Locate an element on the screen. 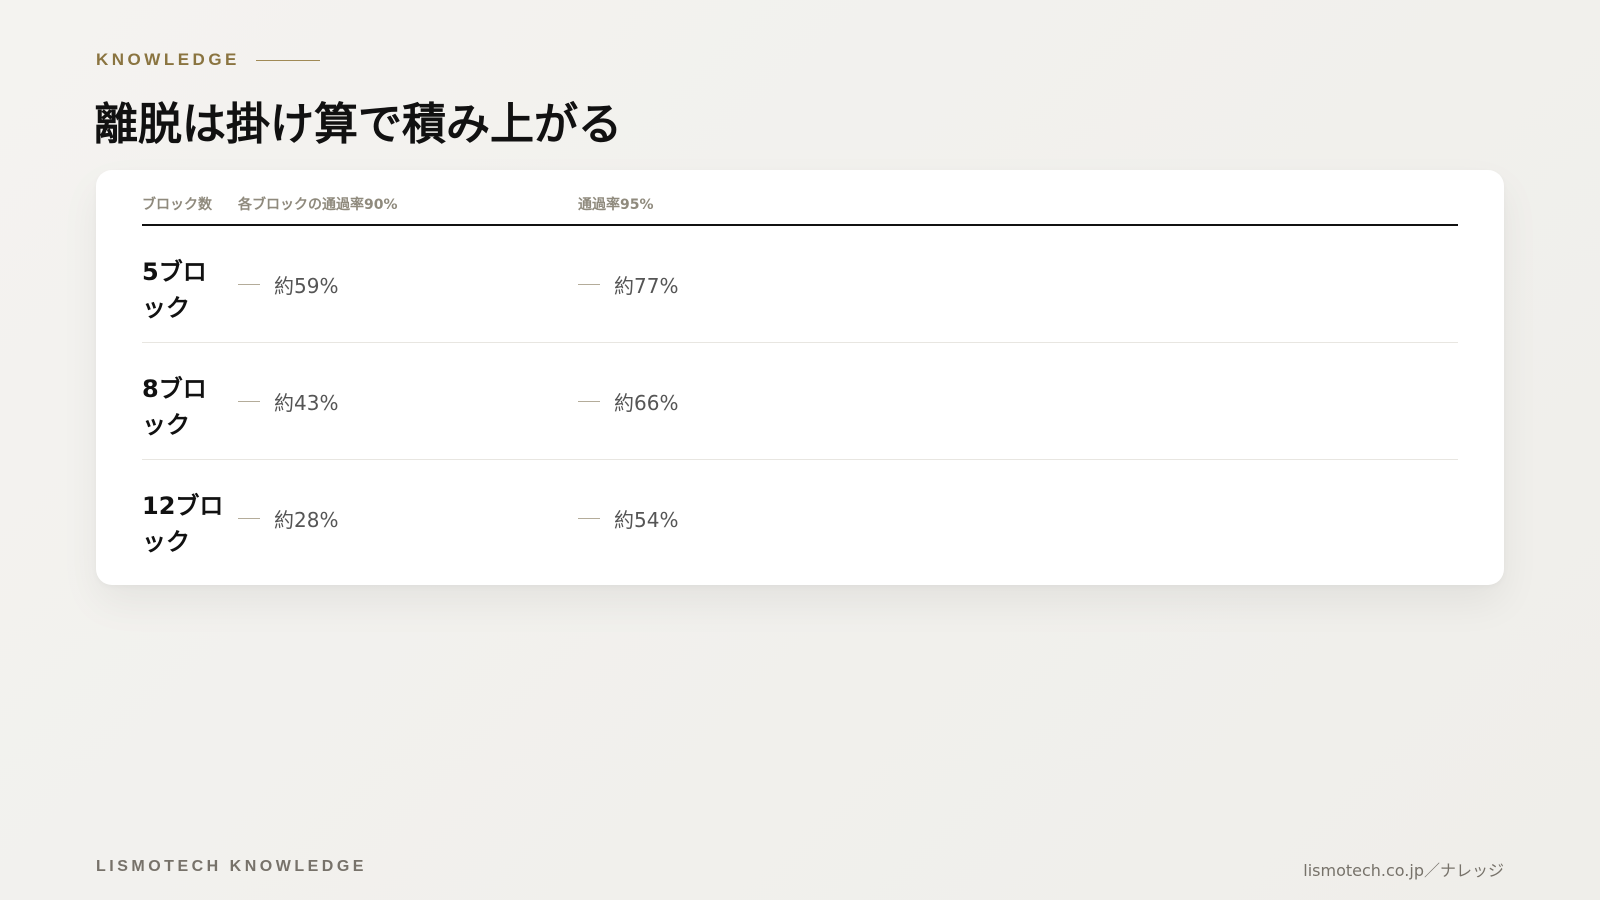  eyebrow: KNOWLEDGE is located at coordinates (208, 60).